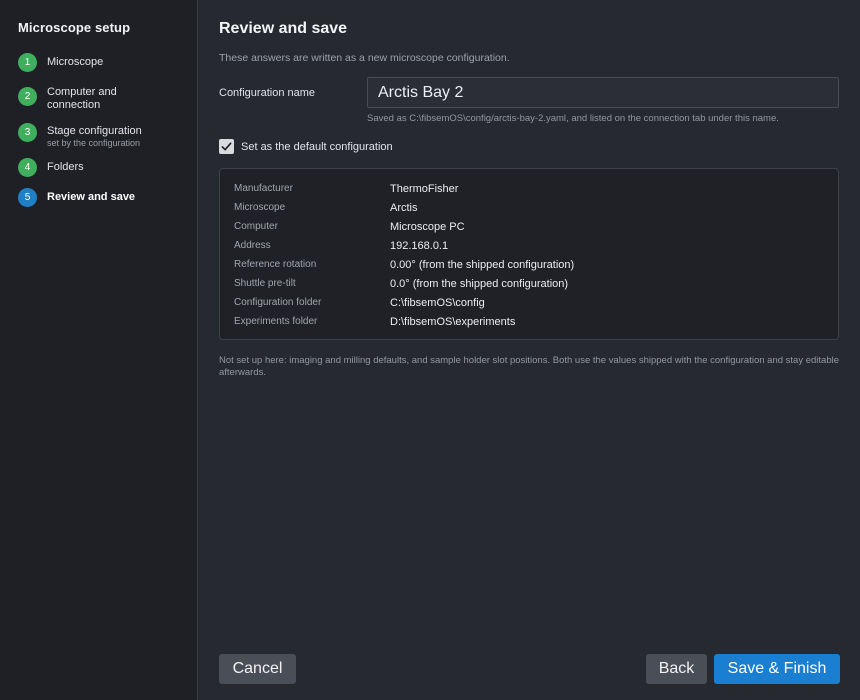  What do you see at coordinates (276, 321) in the screenshot?
I see `summary-key: Experiments folder` at bounding box center [276, 321].